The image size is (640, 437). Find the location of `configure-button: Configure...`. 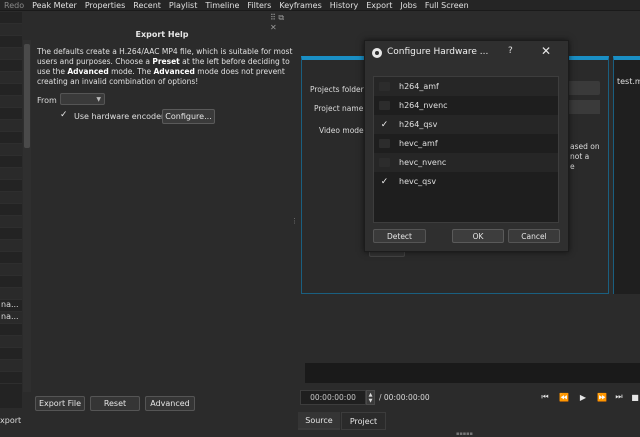

configure-button: Configure... is located at coordinates (188, 116).